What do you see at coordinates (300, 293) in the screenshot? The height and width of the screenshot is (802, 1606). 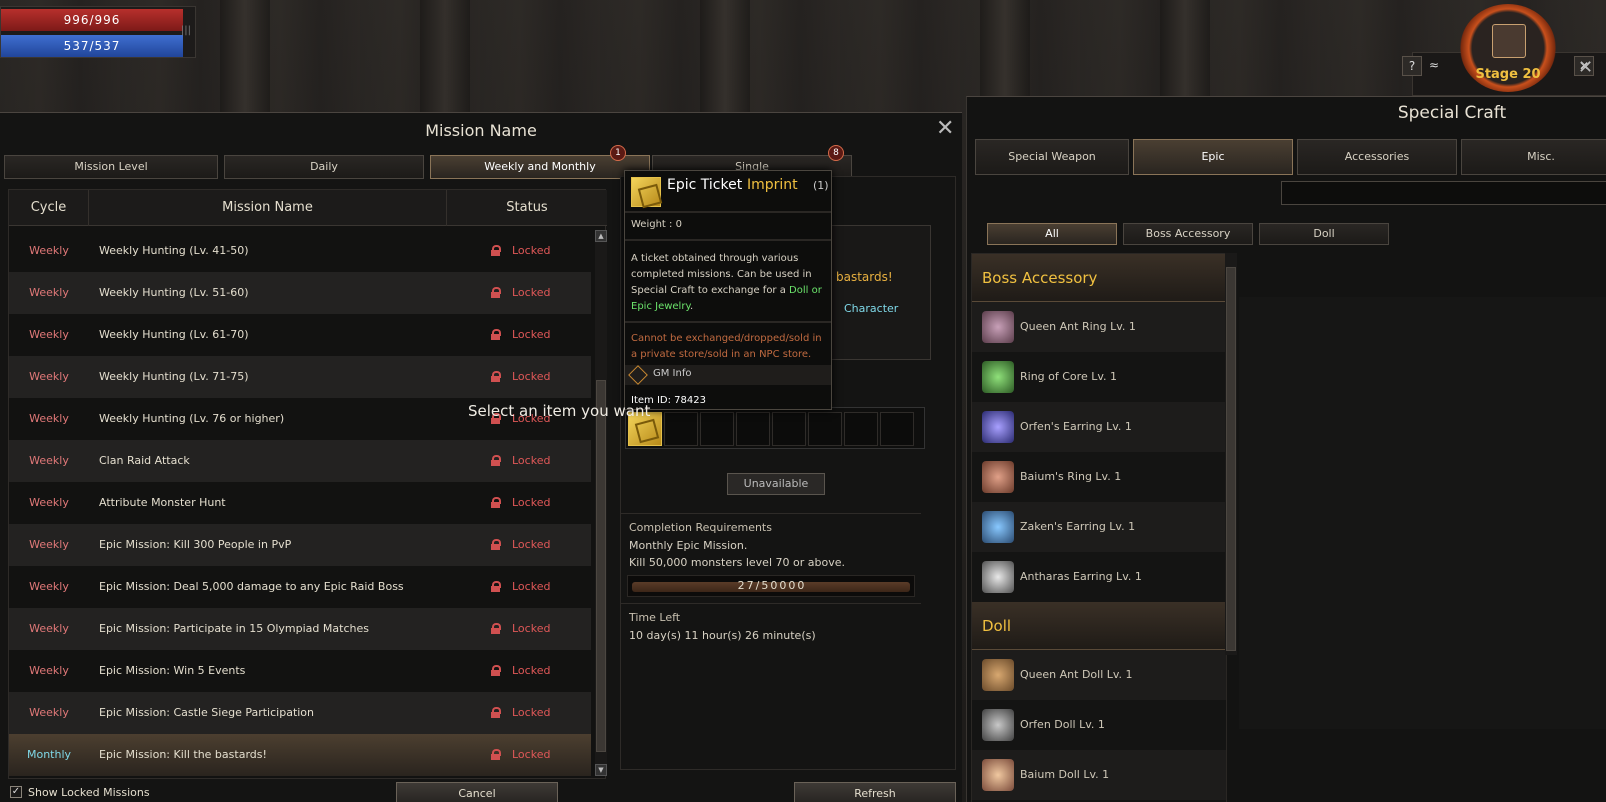 I see `table-row: Weekly Weekly Hunting (Lv. 51-60) Locked` at bounding box center [300, 293].